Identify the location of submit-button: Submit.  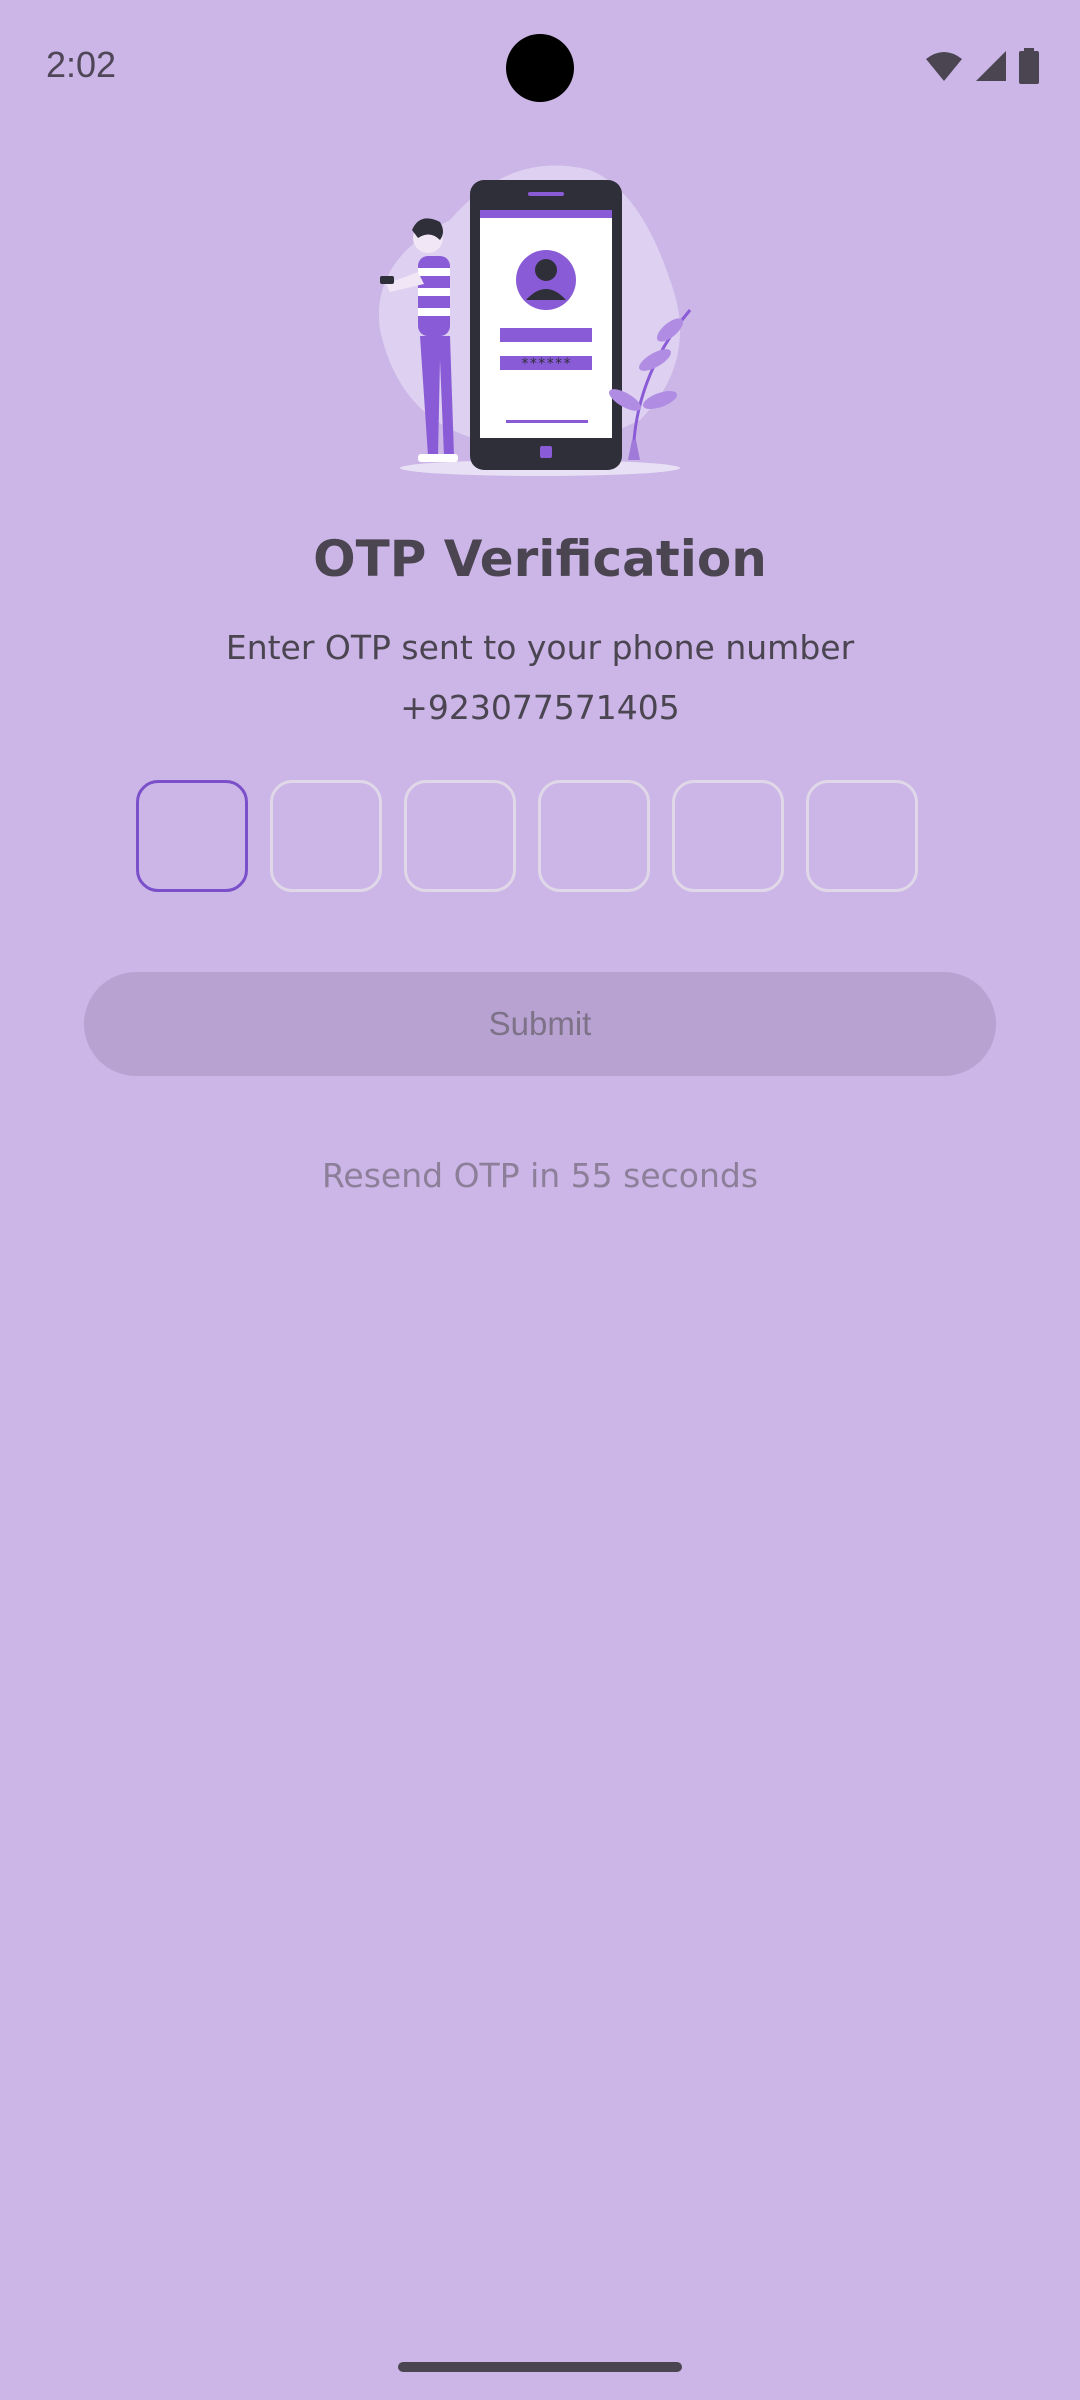
(540, 1024).